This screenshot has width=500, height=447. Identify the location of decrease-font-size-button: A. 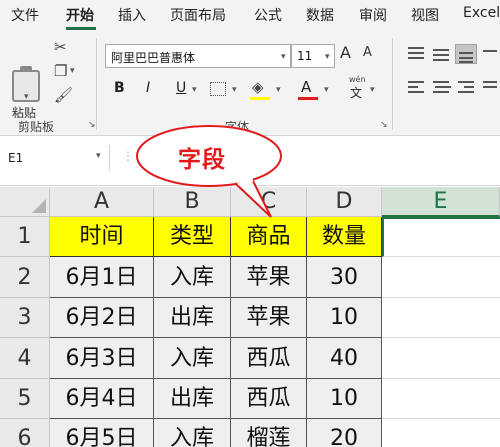
(367, 52).